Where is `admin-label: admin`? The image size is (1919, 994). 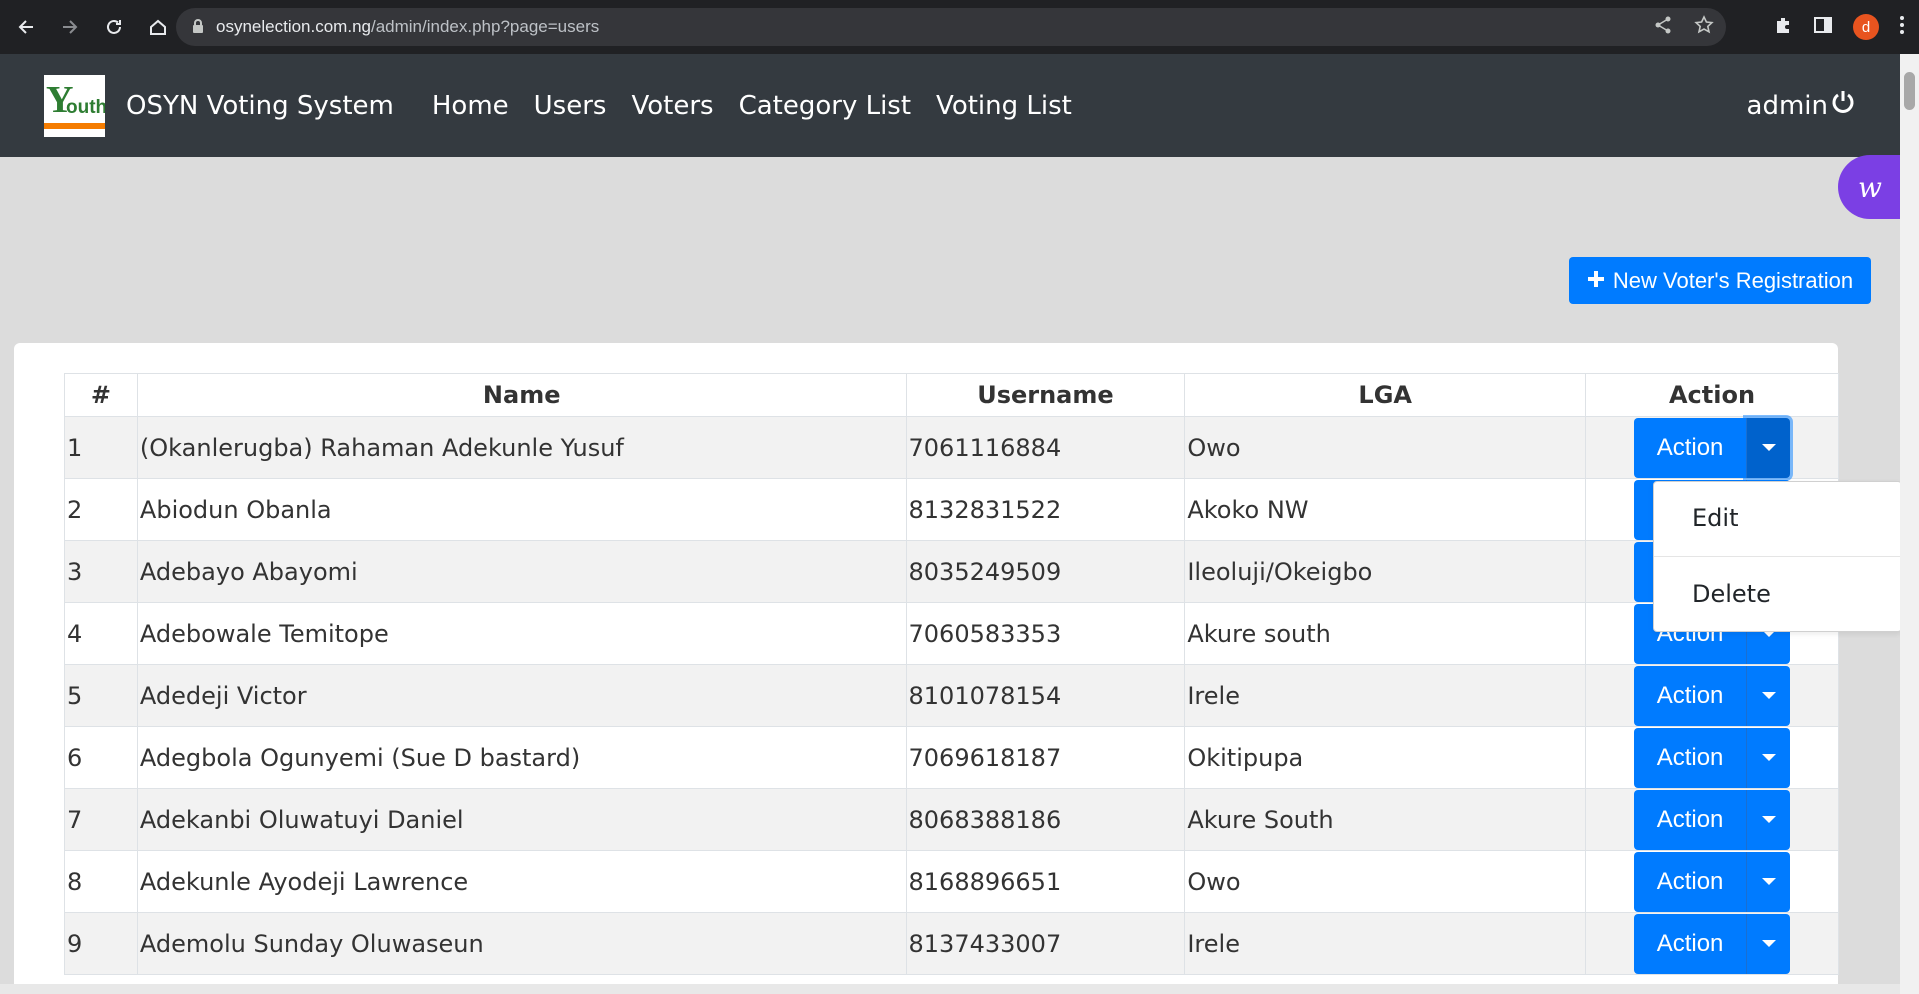
admin-label: admin is located at coordinates (1787, 105).